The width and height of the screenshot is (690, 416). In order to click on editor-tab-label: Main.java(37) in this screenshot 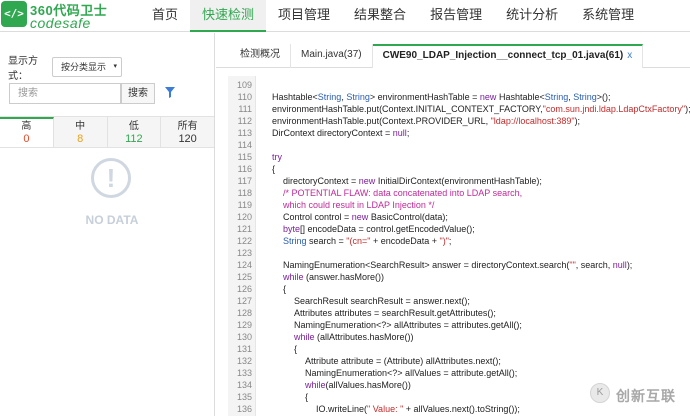, I will do `click(331, 54)`.